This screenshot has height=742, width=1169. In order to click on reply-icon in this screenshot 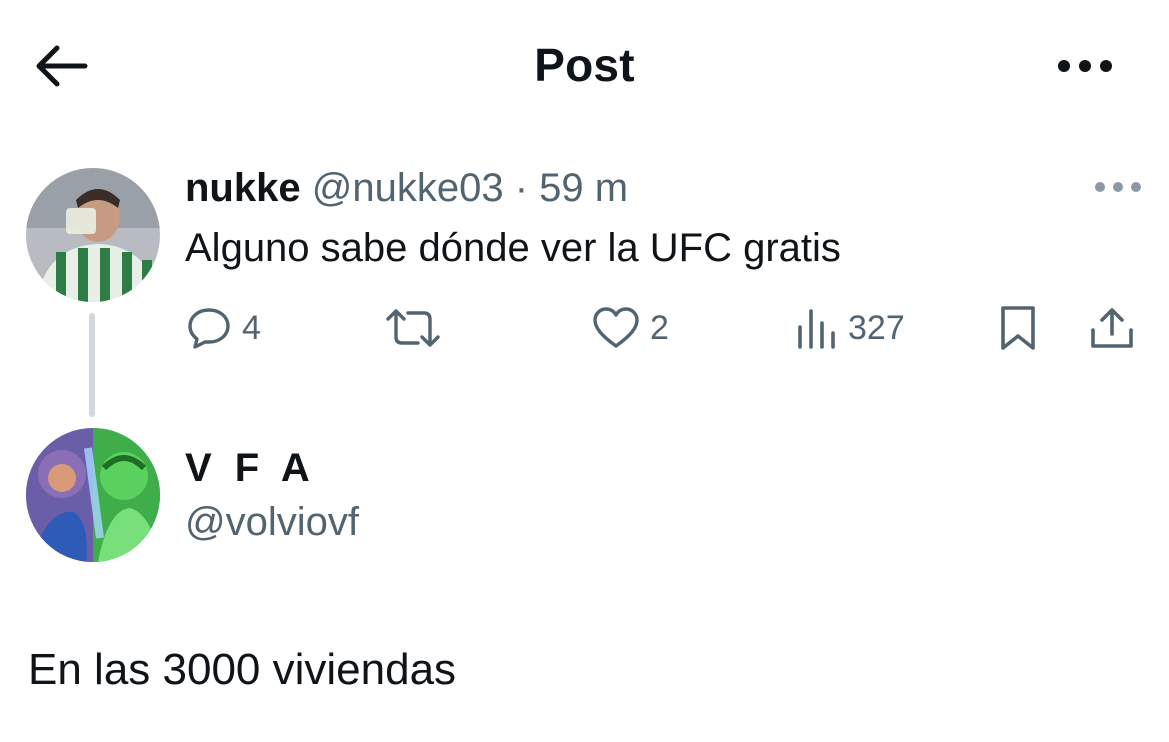, I will do `click(209, 328)`.